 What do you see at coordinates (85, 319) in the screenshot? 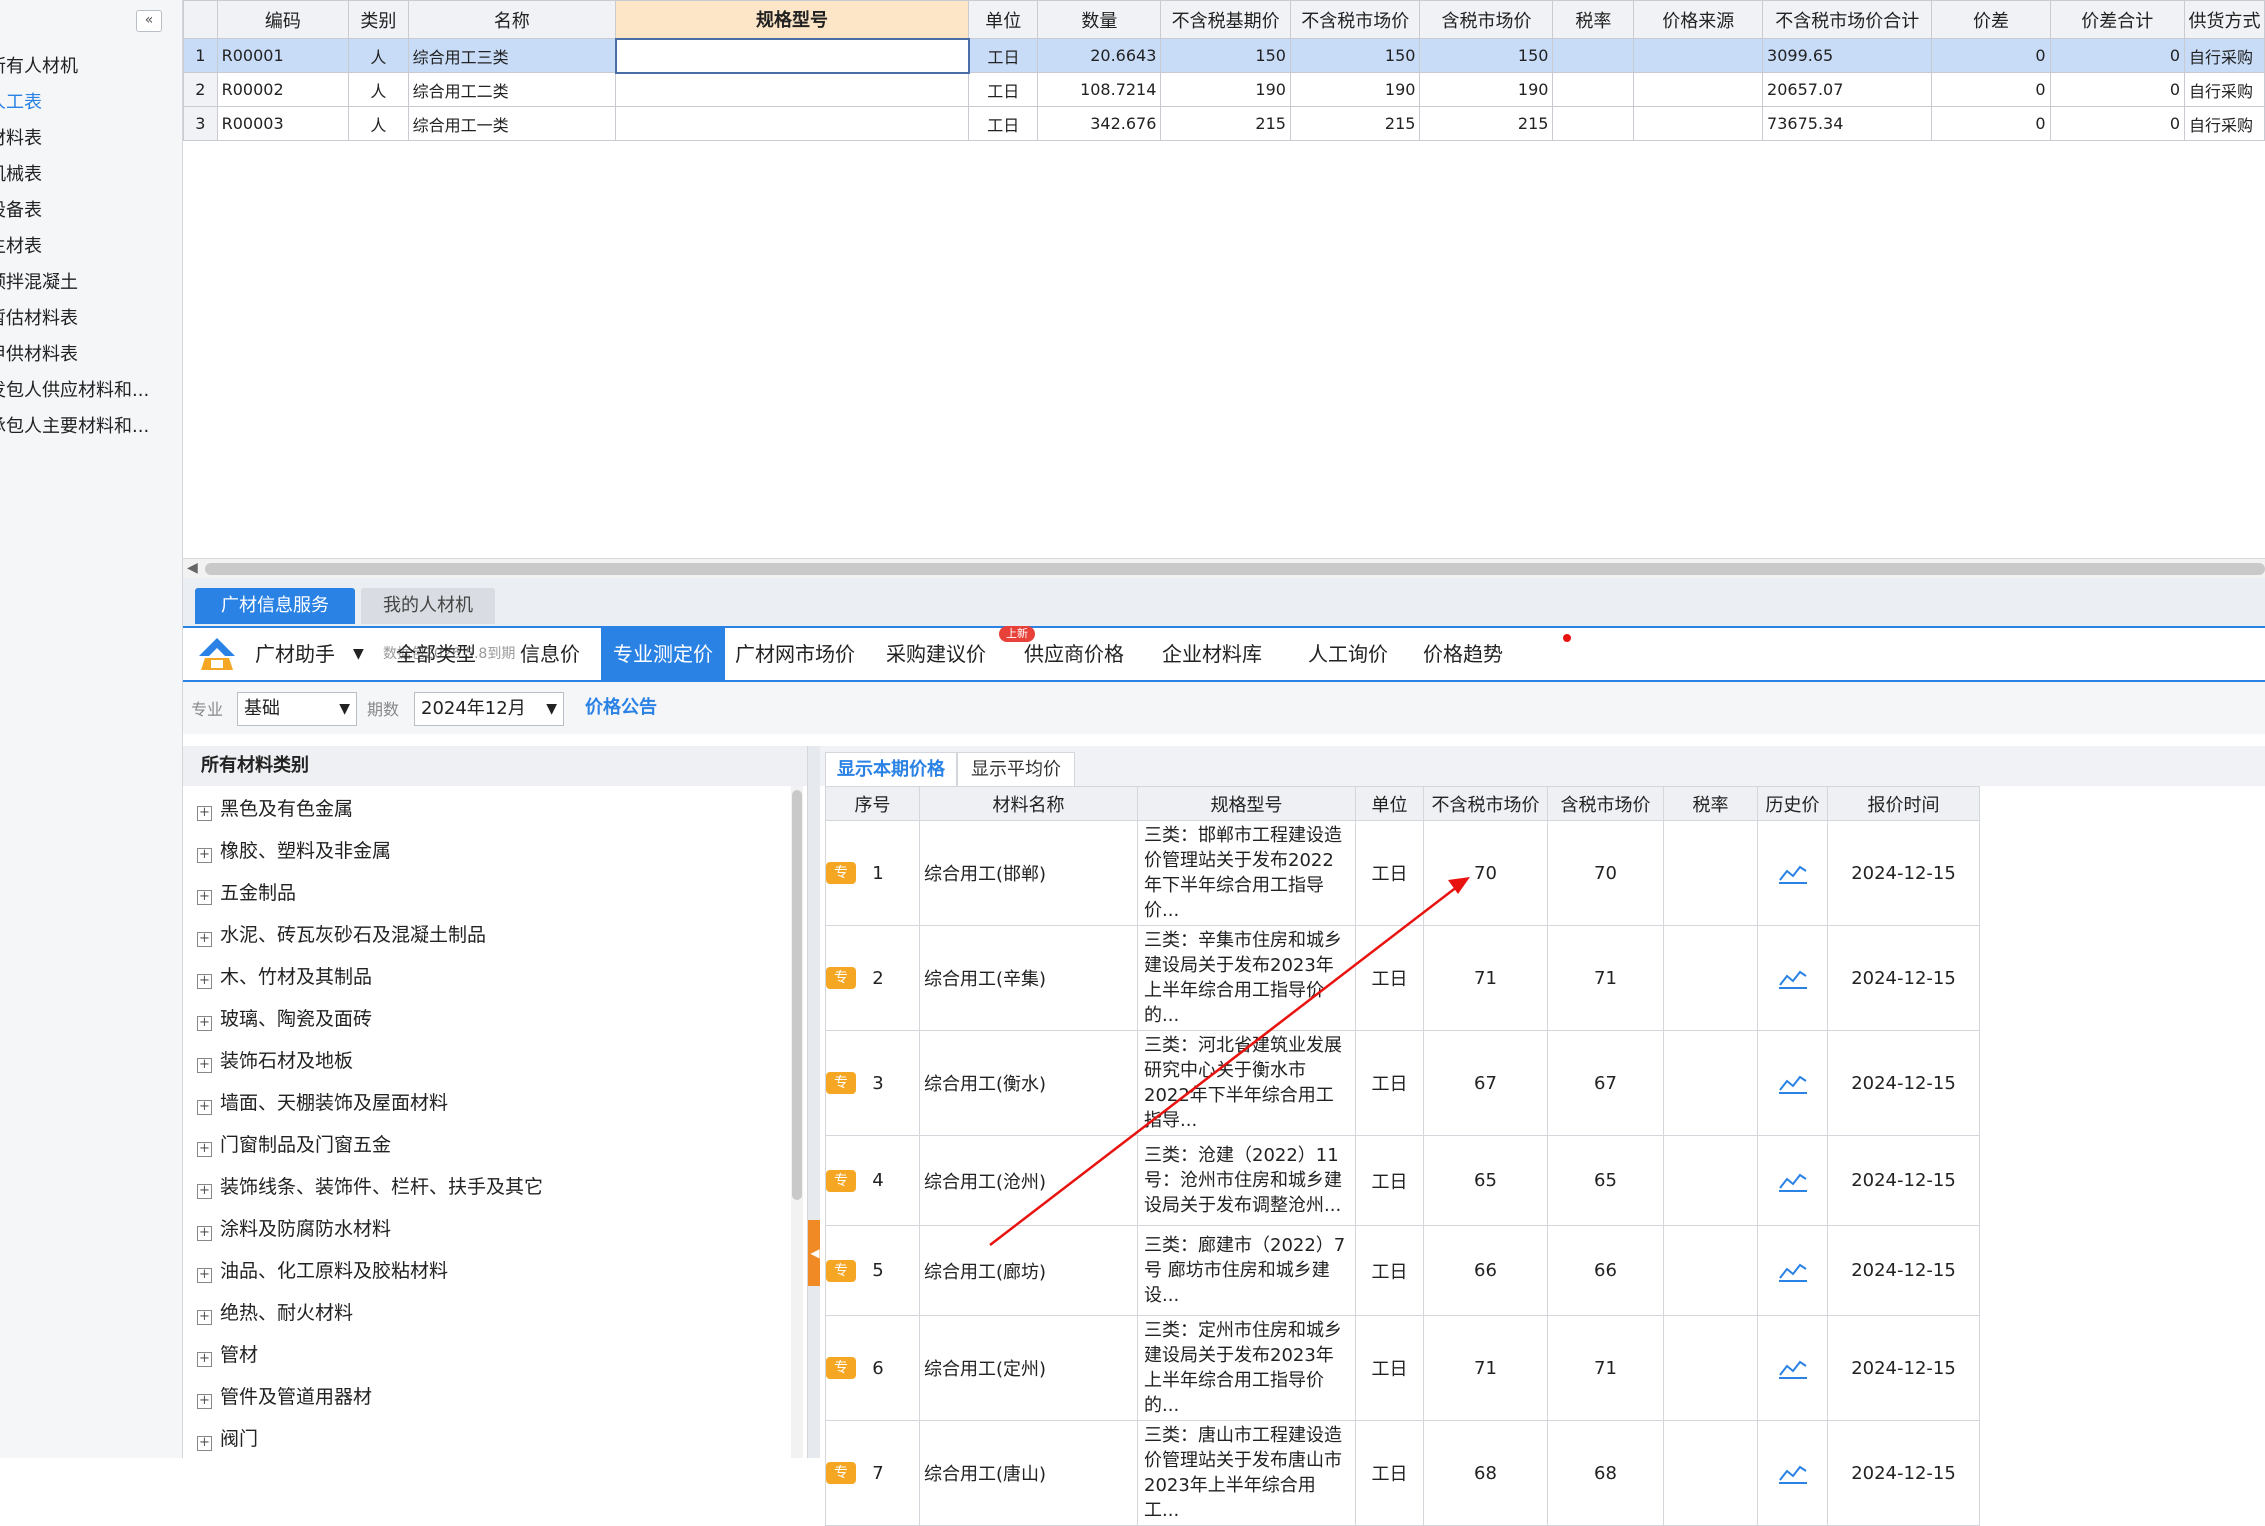
I see `sidebar-item: 暂估材料表` at bounding box center [85, 319].